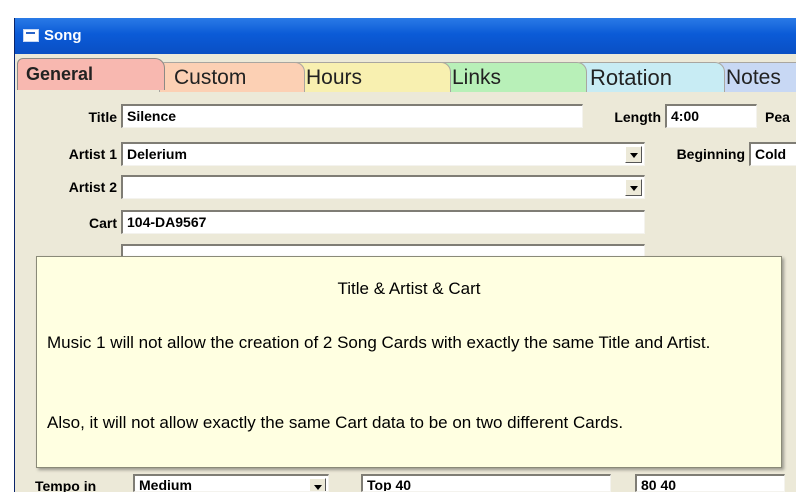 This screenshot has width=796, height=492. I want to click on window-title: Song, so click(63, 35).